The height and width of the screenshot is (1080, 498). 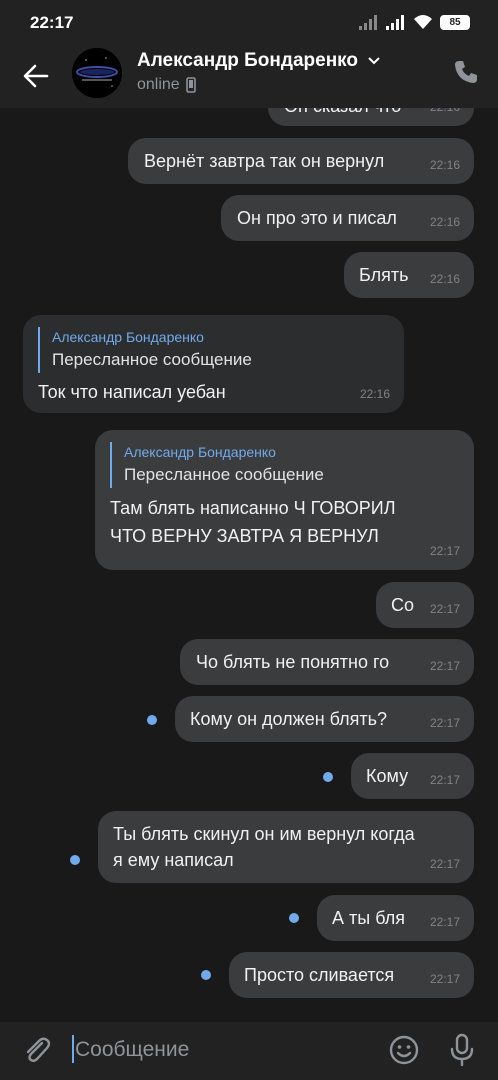 I want to click on phone-icon, so click(x=466, y=72).